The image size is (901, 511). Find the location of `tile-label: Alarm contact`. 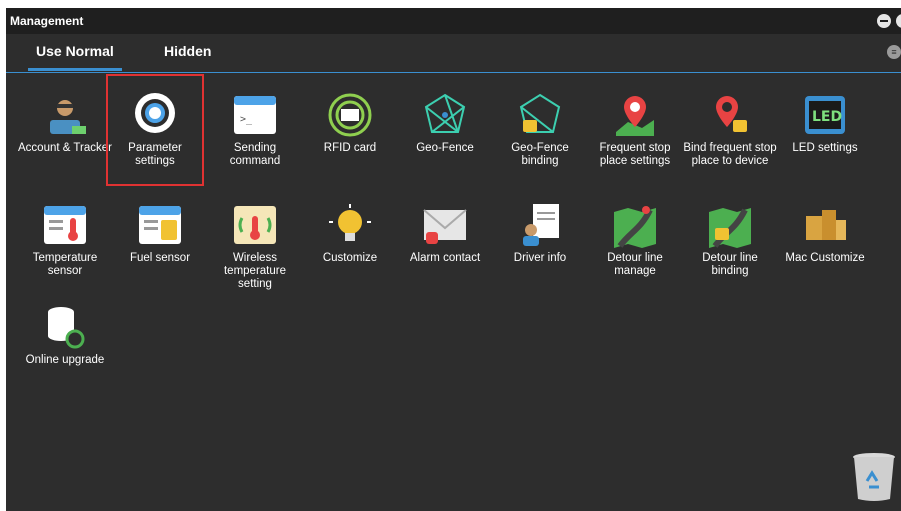

tile-label: Alarm contact is located at coordinates (445, 258).